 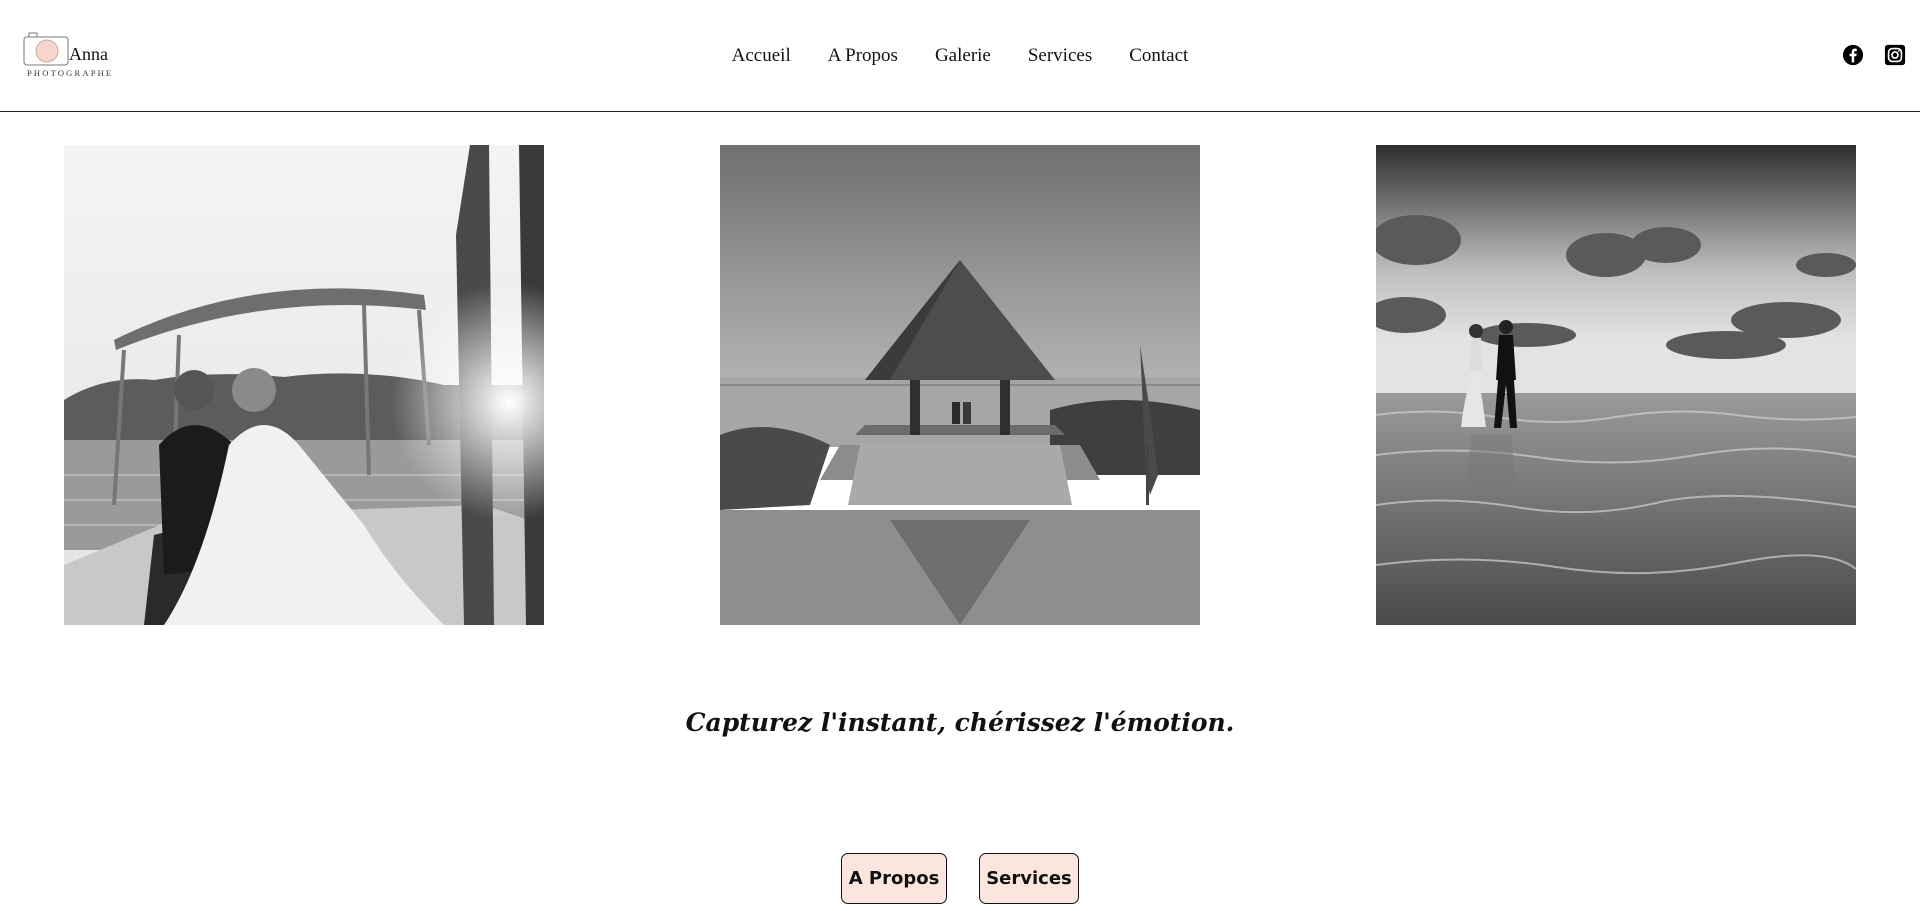 What do you see at coordinates (1029, 878) in the screenshot?
I see `services-button: Services` at bounding box center [1029, 878].